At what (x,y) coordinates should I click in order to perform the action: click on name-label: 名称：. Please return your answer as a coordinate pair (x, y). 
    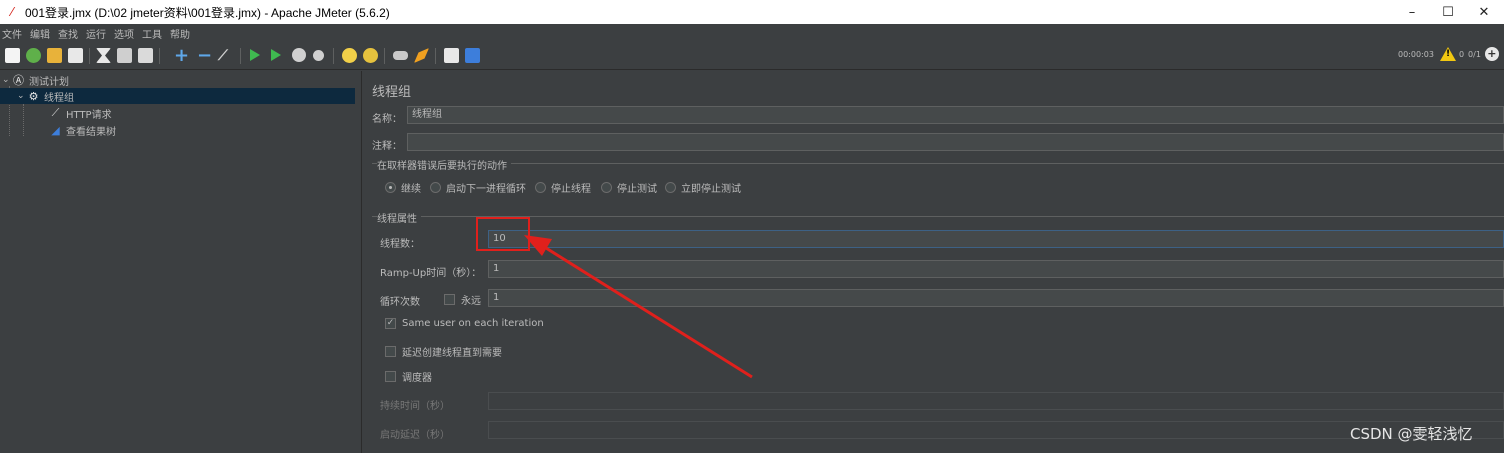
    Looking at the image, I should click on (387, 119).